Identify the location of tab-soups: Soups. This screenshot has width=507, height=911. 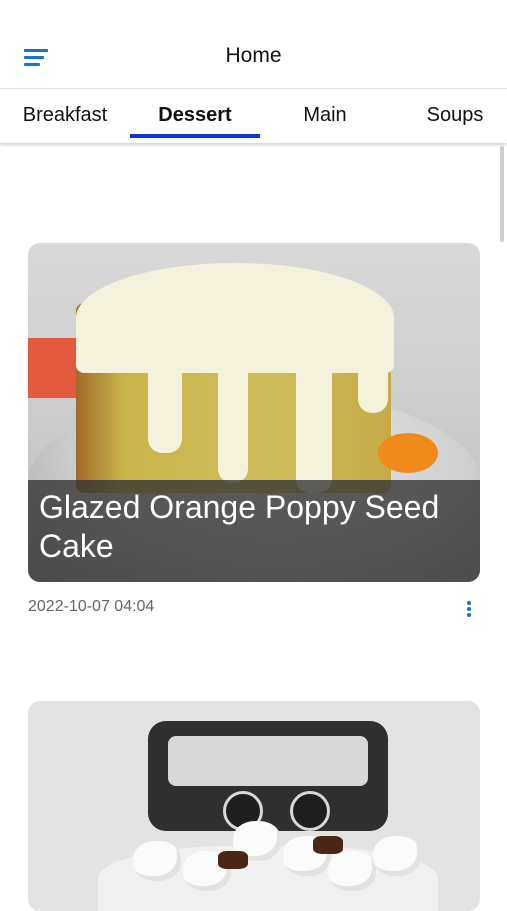
(448, 115).